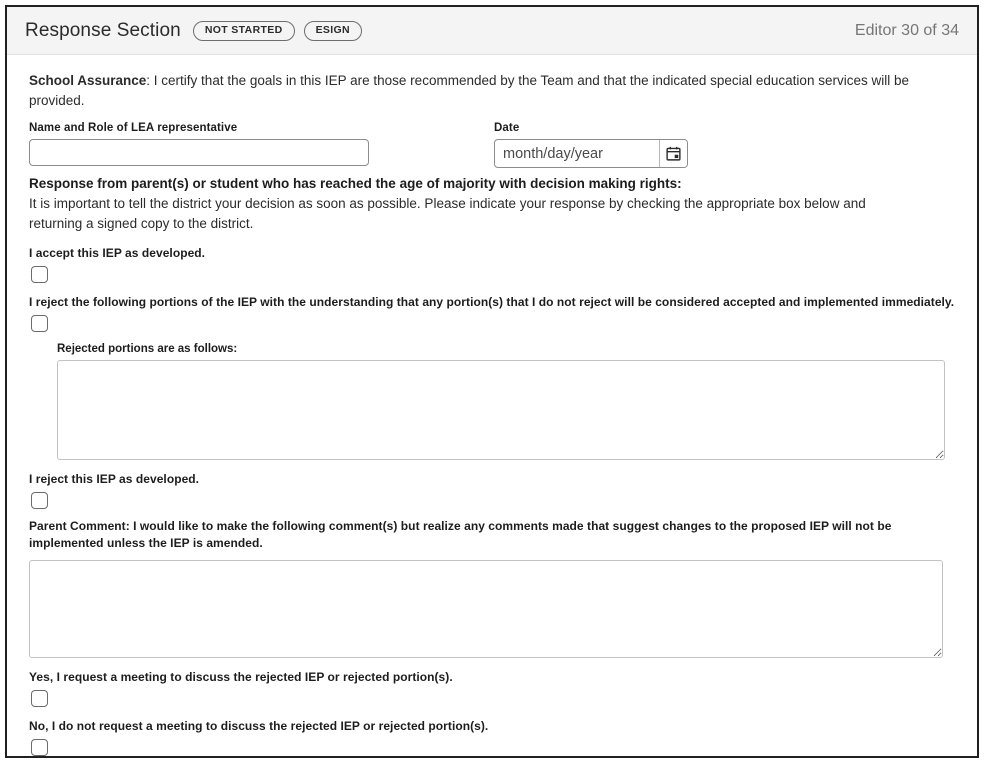 Image resolution: width=984 pixels, height=763 pixels. Describe the element at coordinates (243, 30) in the screenshot. I see `status-badge: NOT STARTED` at that location.